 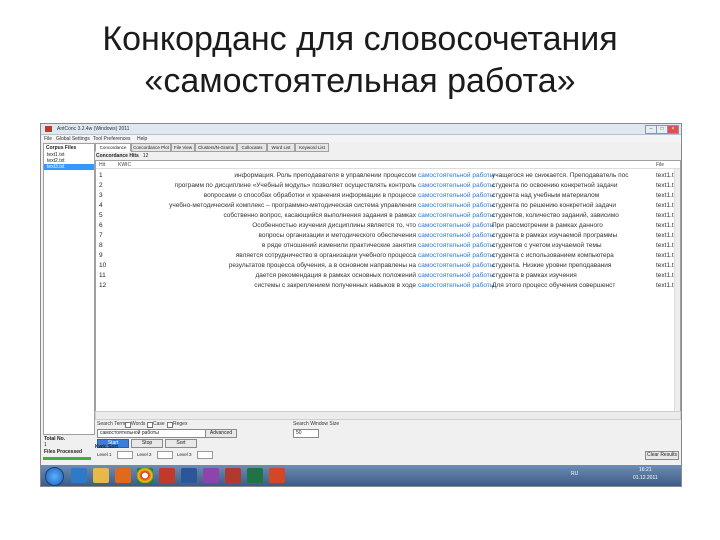 What do you see at coordinates (142, 139) in the screenshot?
I see `menu-help: Help` at bounding box center [142, 139].